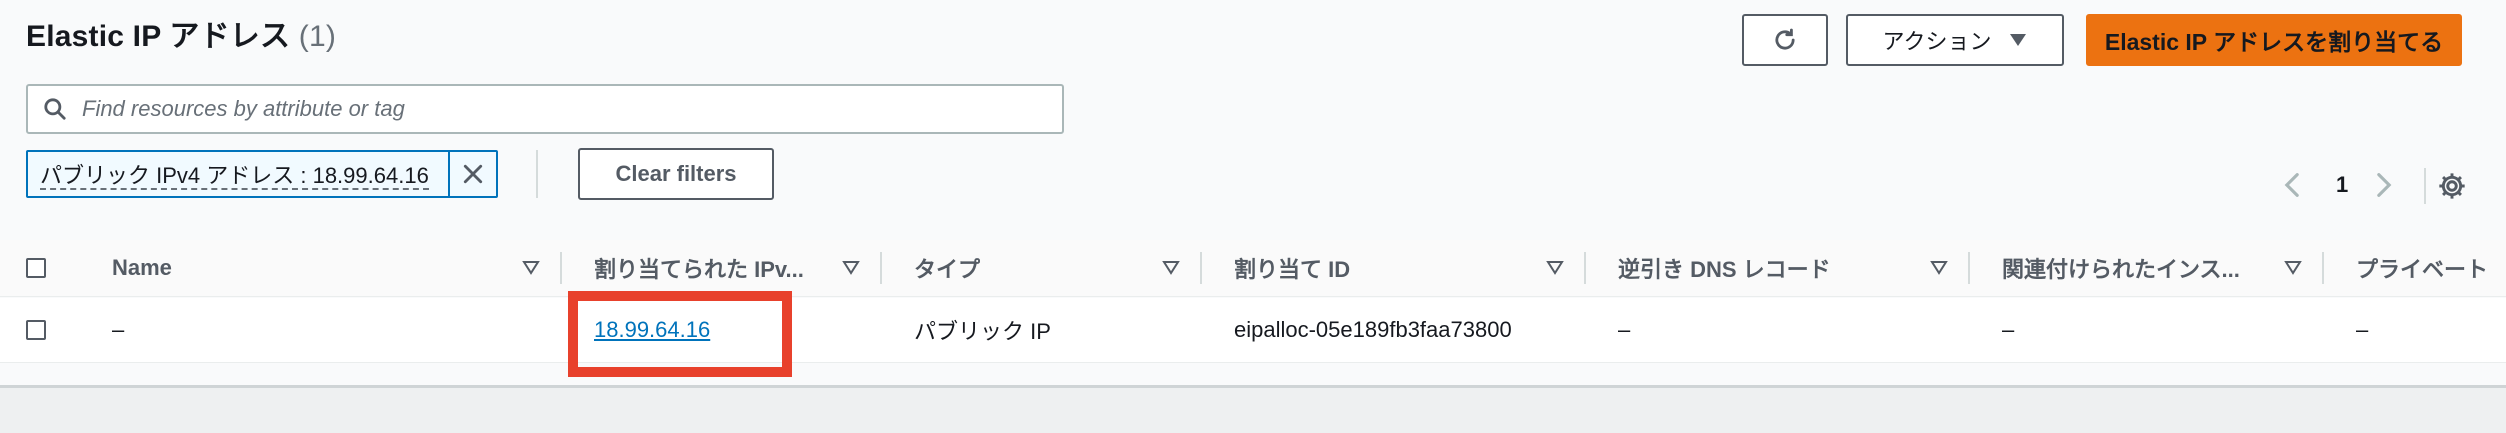 Image resolution: width=2506 pixels, height=433 pixels. I want to click on chevron-right-icon, so click(2384, 185).